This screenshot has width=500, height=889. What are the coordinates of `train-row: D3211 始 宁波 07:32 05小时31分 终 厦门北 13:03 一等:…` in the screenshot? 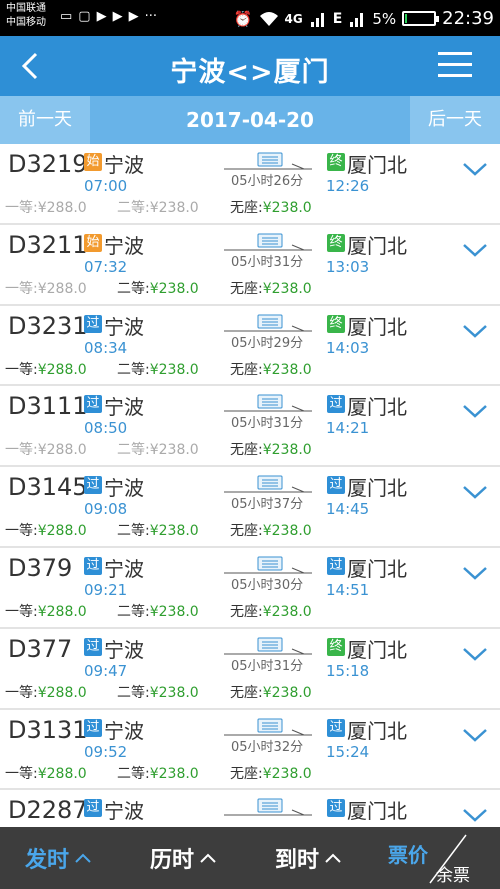 It's located at (250, 265).